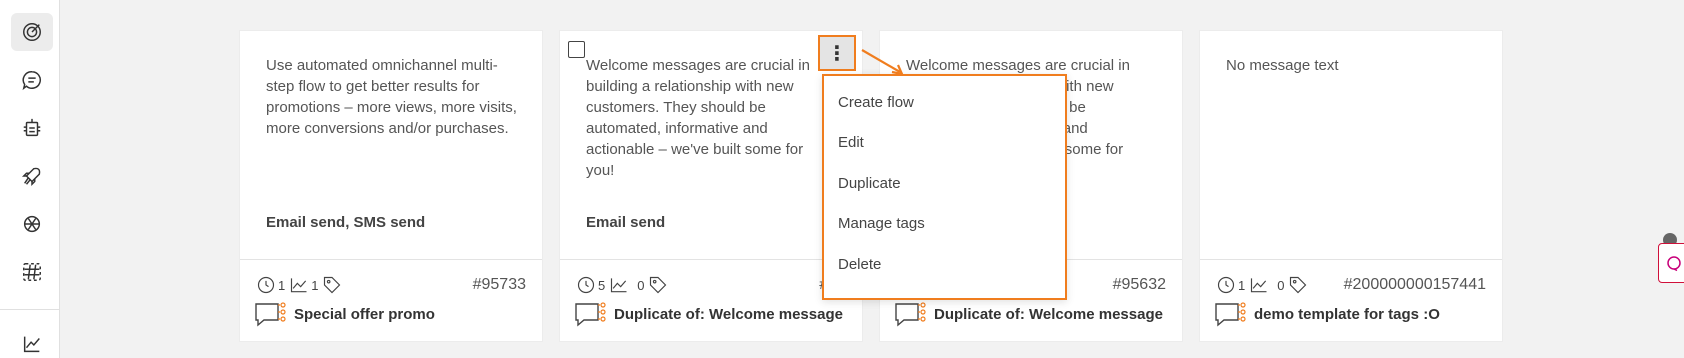 This screenshot has width=1684, height=358. What do you see at coordinates (1139, 284) in the screenshot?
I see `card-id: #95632` at bounding box center [1139, 284].